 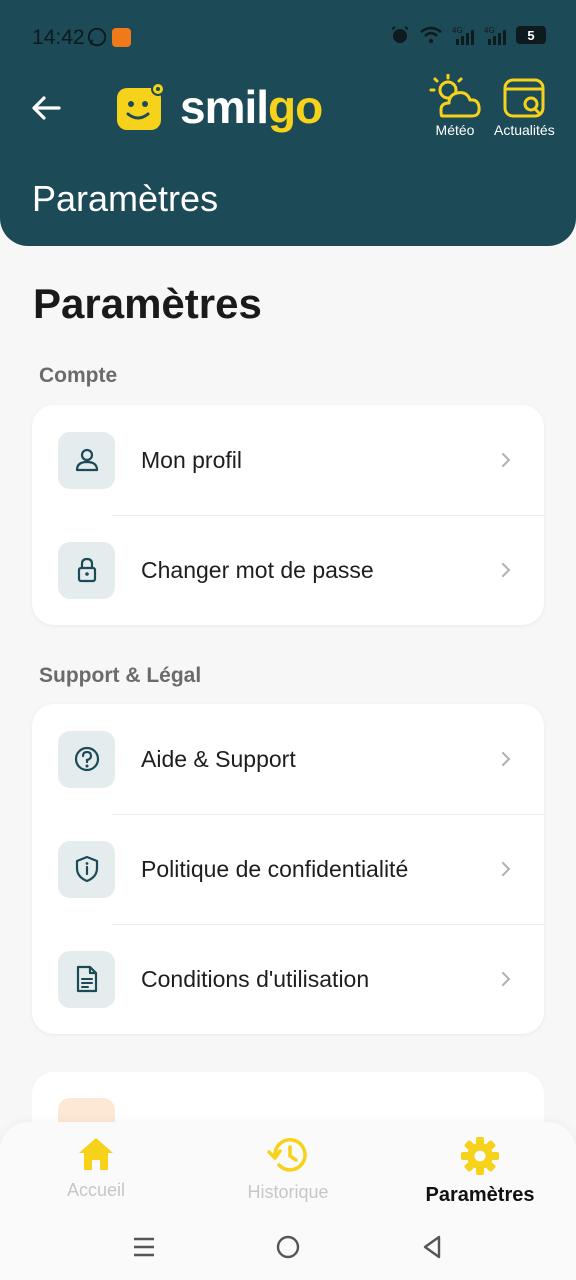 I want to click on smilgo-logo: smilgo, so click(x=219, y=107).